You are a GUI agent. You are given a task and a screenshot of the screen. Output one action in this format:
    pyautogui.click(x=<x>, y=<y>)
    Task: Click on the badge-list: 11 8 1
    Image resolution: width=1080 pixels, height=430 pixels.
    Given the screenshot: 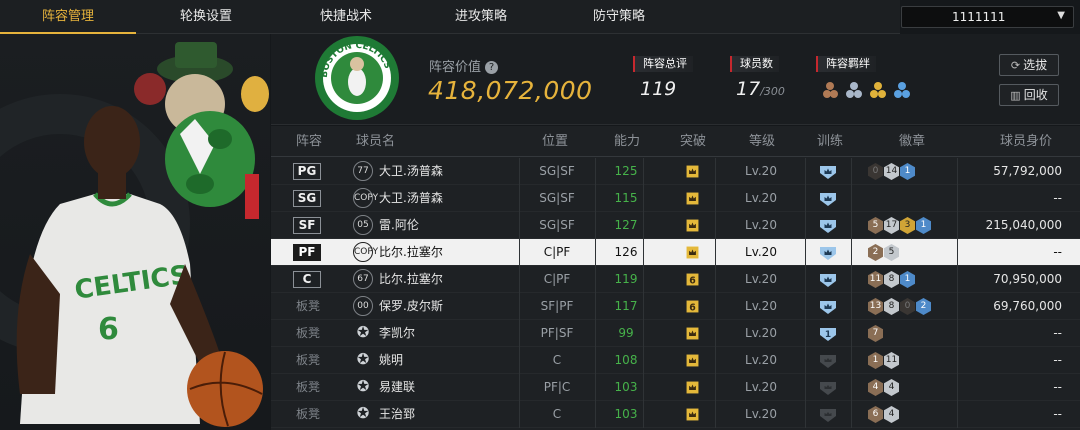 What is the action you would take?
    pyautogui.click(x=892, y=279)
    